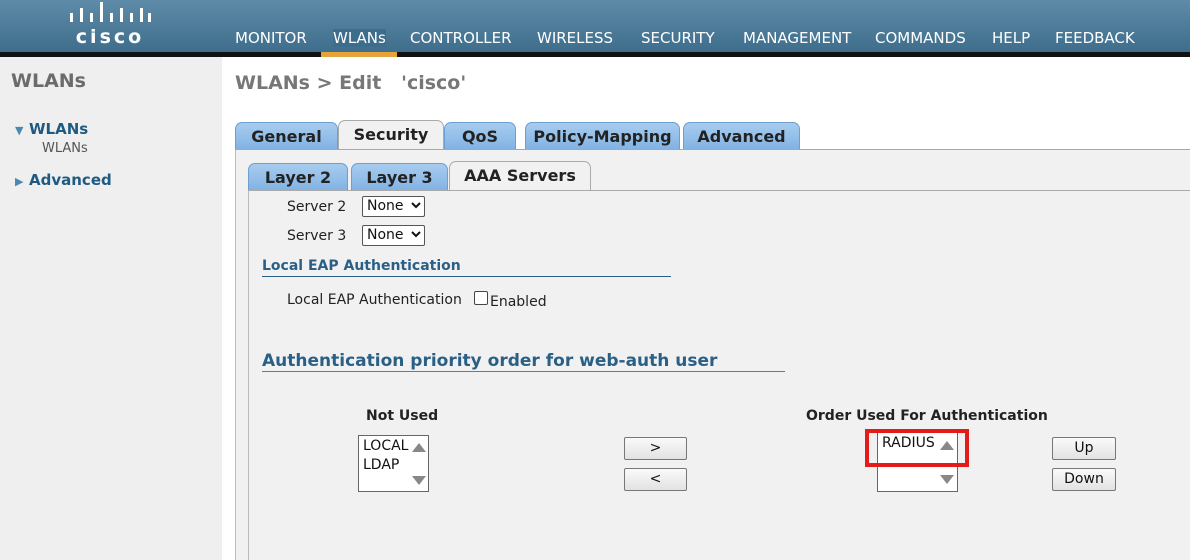 This screenshot has width=1190, height=560. I want to click on not-used-label: Not Used, so click(402, 416).